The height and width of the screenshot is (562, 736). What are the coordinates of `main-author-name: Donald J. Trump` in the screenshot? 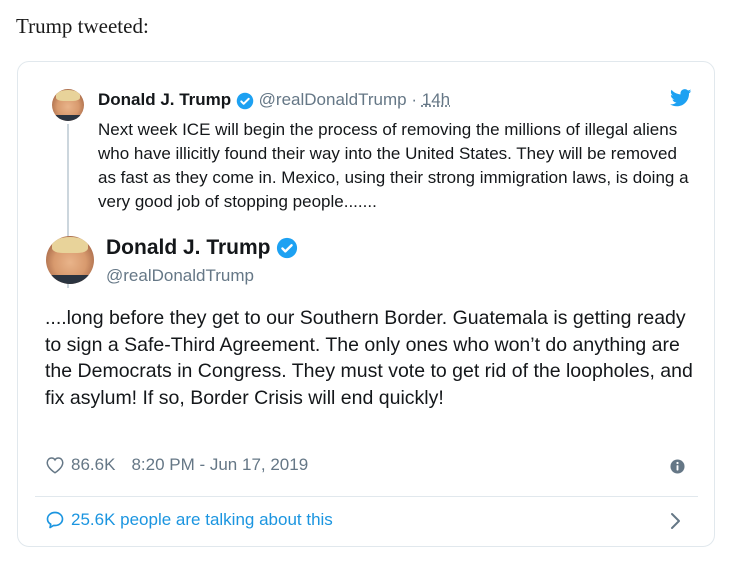 It's located at (188, 247).